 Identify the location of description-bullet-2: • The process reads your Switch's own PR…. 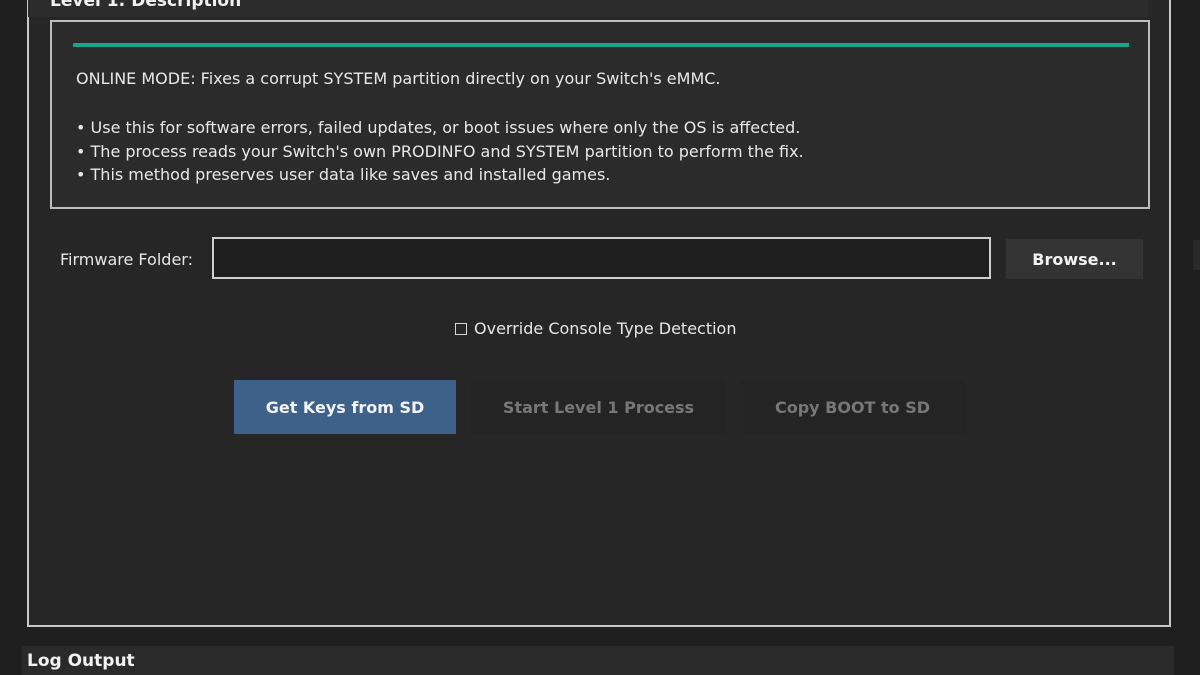
(440, 151).